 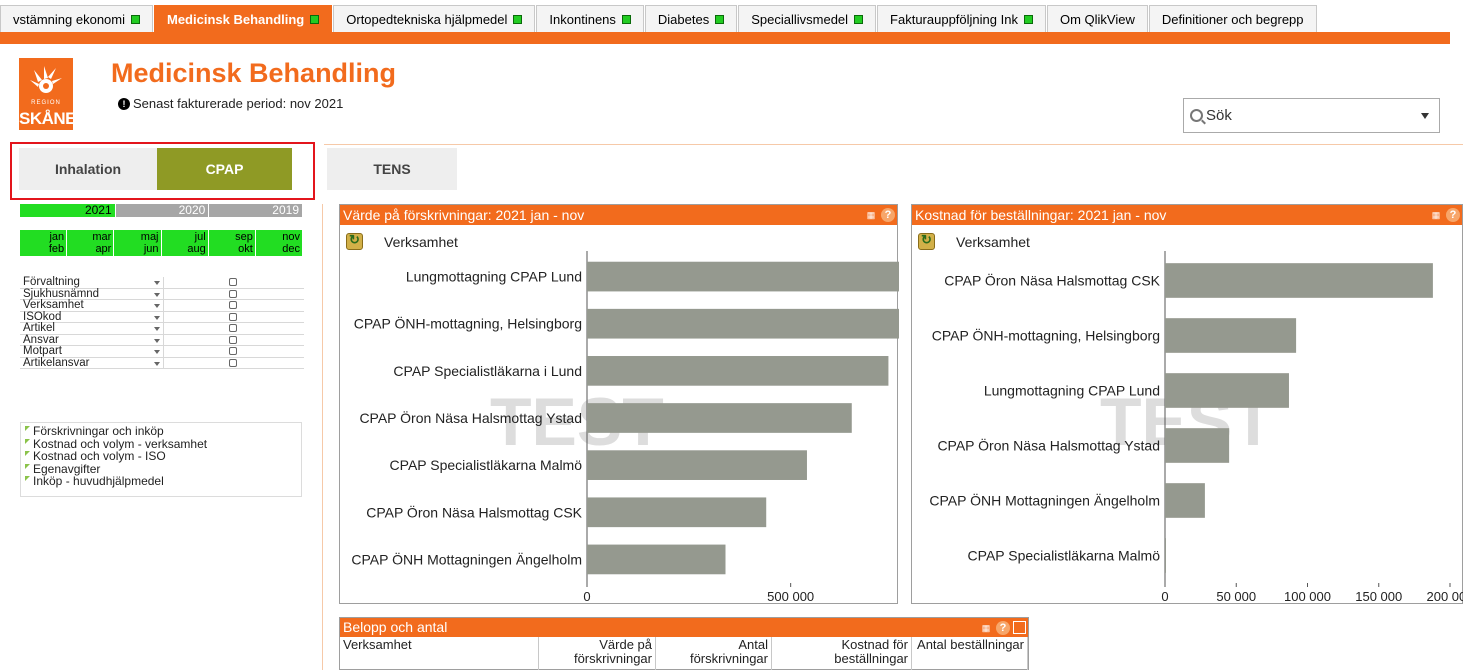 I want to click on filter-row: ISOkod, so click(x=162, y=317).